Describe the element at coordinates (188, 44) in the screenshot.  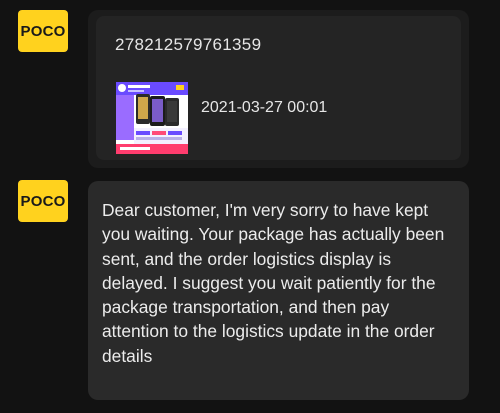
I see `order-id: 278212579761359` at that location.